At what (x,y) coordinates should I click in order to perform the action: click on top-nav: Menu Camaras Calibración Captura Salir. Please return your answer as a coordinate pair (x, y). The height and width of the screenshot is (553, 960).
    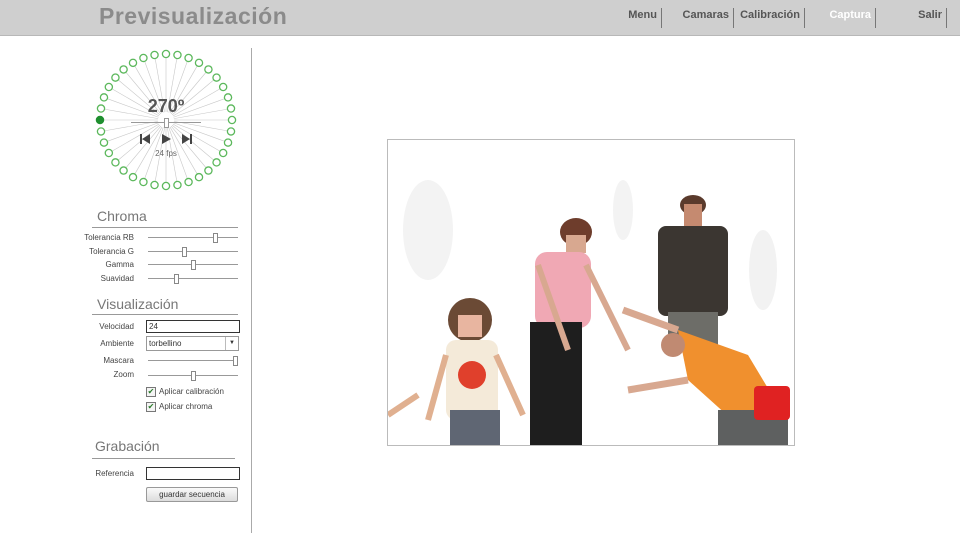
    Looking at the image, I should click on (480, 17).